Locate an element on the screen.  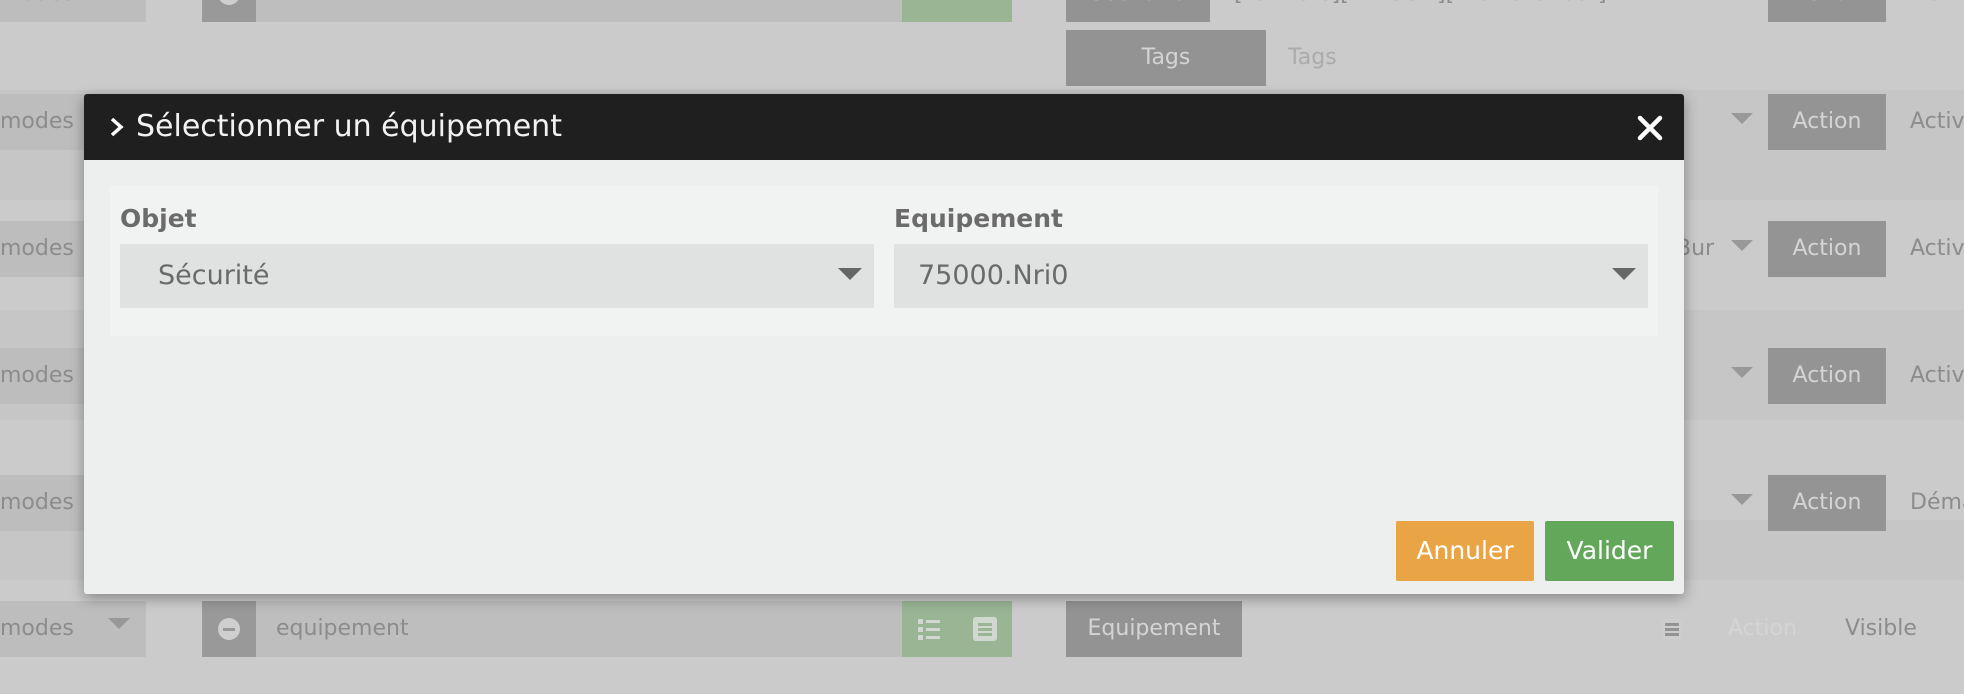
object-select: Sécurité is located at coordinates (497, 276).